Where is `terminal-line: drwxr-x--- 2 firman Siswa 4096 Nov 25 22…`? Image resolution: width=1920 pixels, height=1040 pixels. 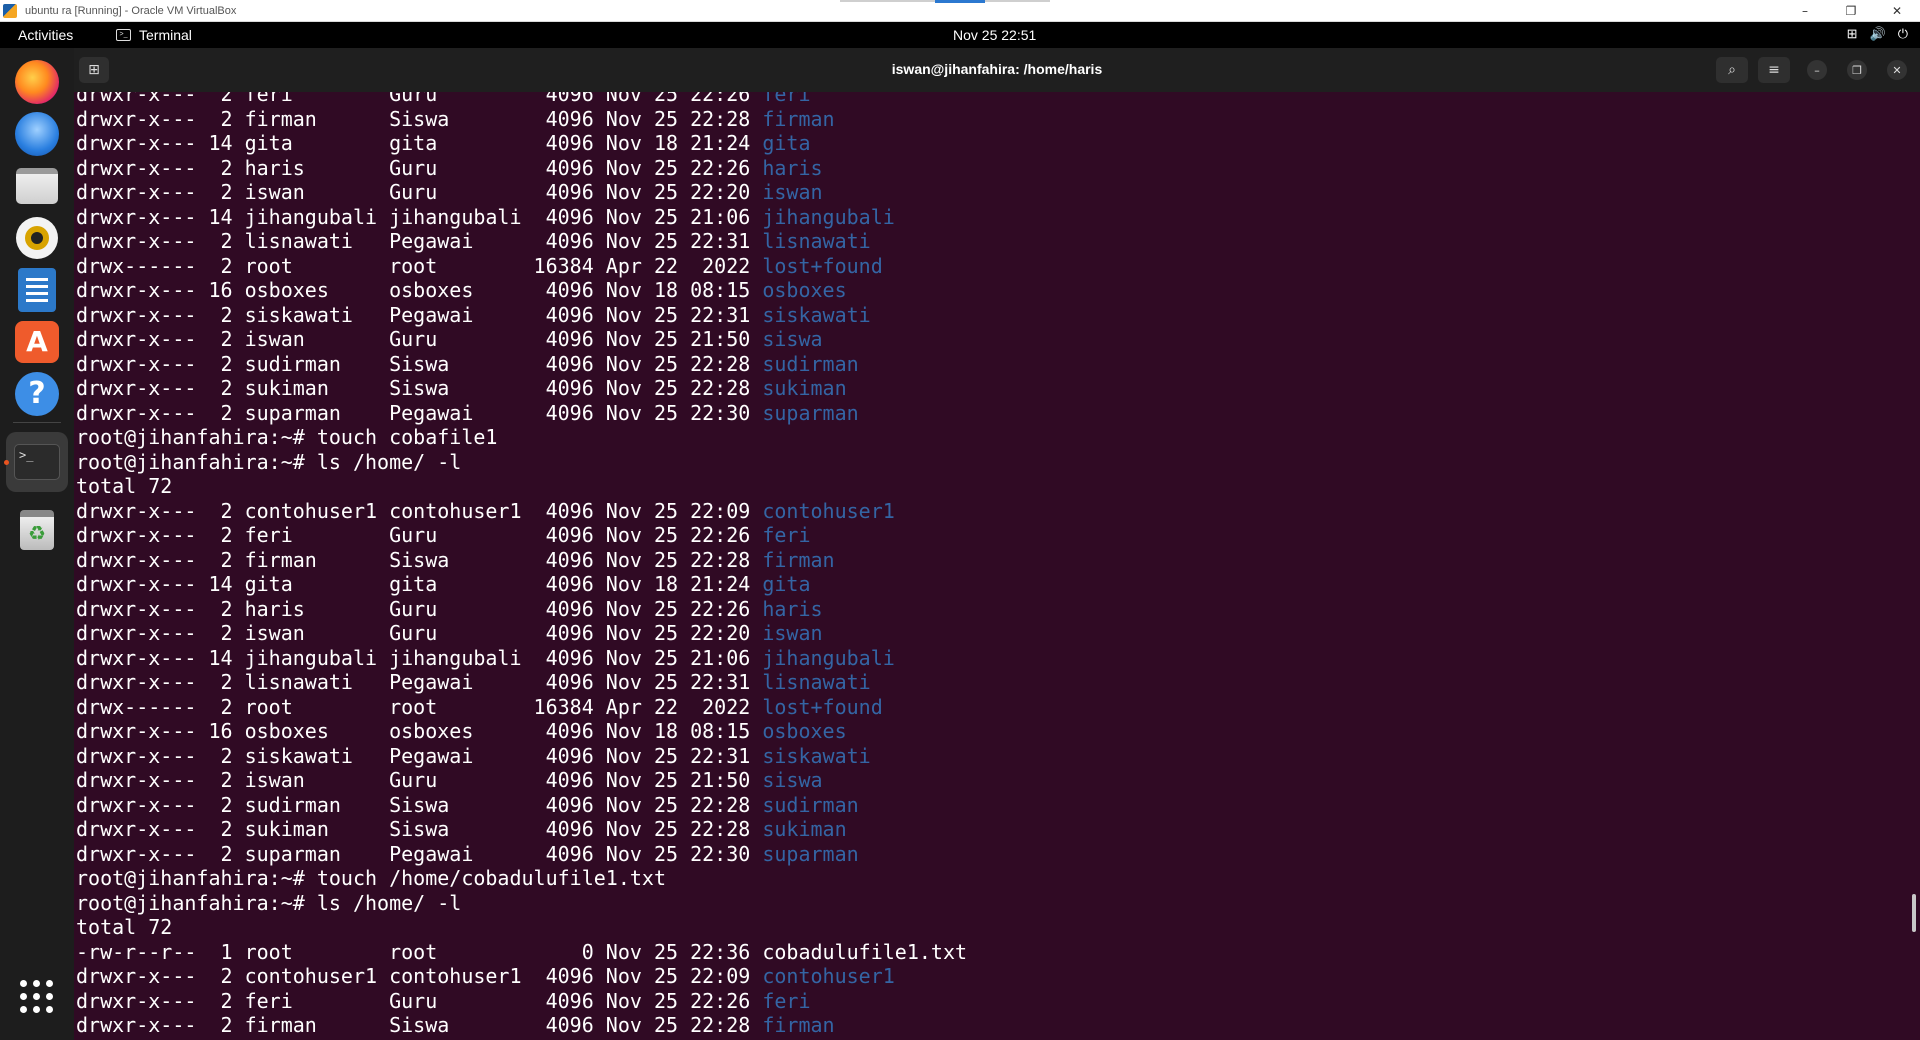 terminal-line: drwxr-x--- 2 firman Siswa 4096 Nov 25 22… is located at coordinates (986, 119).